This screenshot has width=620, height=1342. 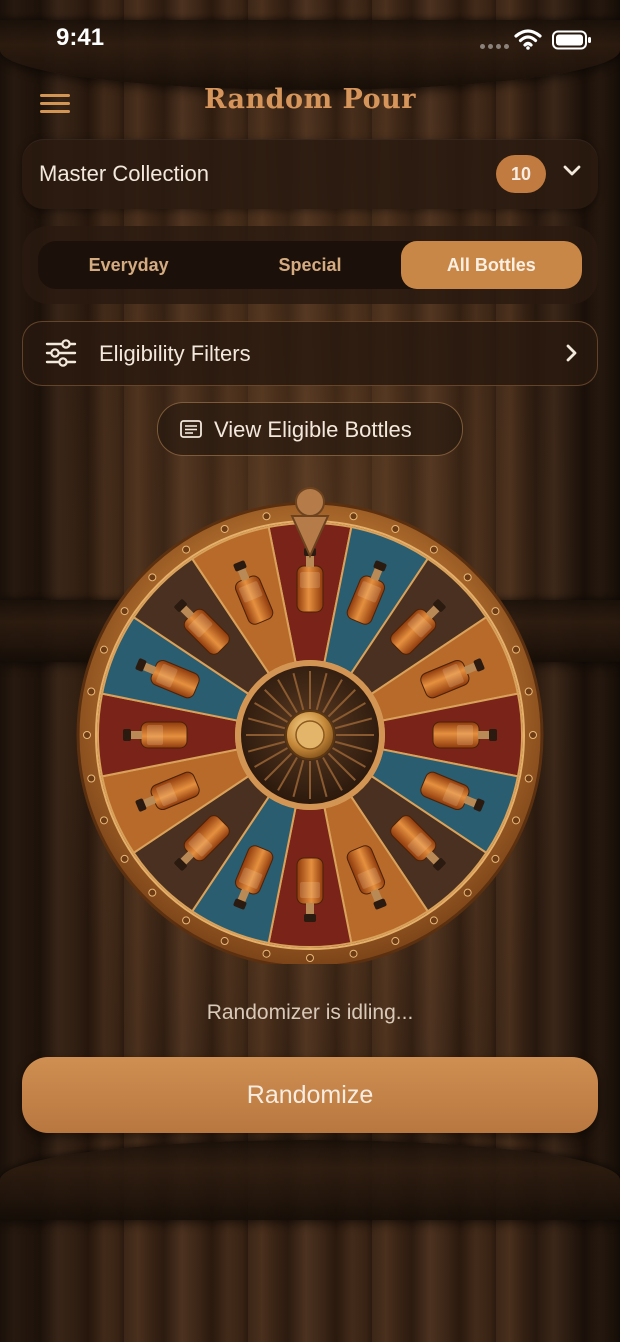 I want to click on battery-icon, so click(x=571, y=40).